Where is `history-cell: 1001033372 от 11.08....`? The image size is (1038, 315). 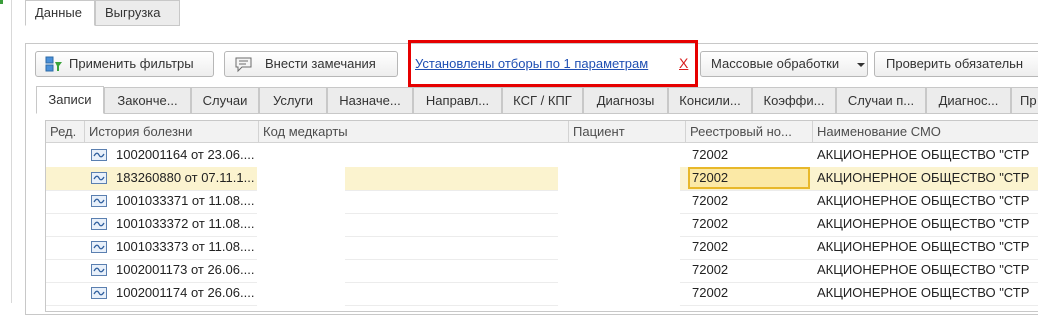
history-cell: 1001033372 от 11.08.... is located at coordinates (185, 223).